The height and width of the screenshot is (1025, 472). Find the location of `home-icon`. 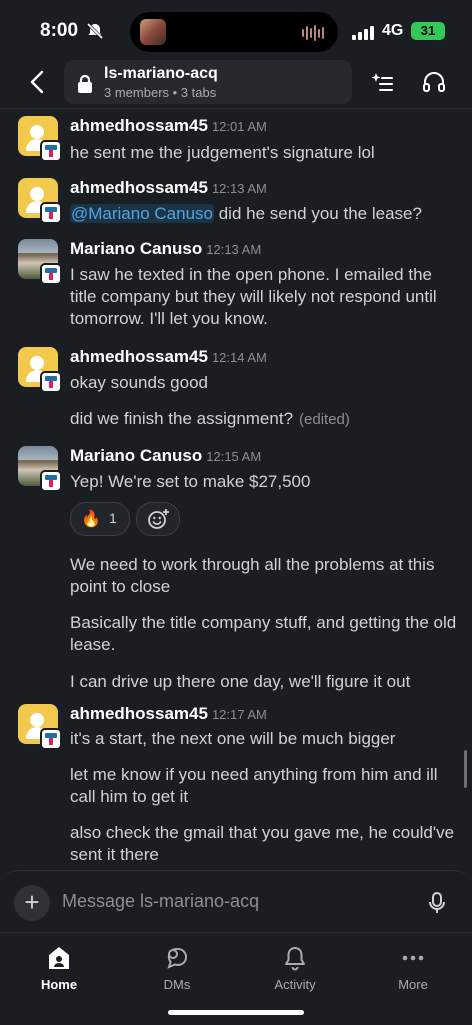

home-icon is located at coordinates (59, 958).